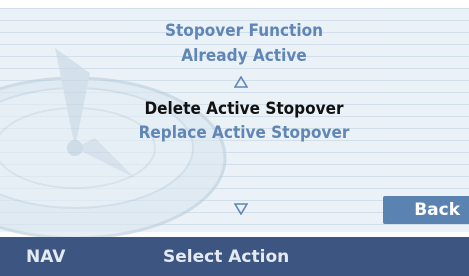 The width and height of the screenshot is (469, 276). What do you see at coordinates (45, 257) in the screenshot?
I see `mode-label: NAV` at bounding box center [45, 257].